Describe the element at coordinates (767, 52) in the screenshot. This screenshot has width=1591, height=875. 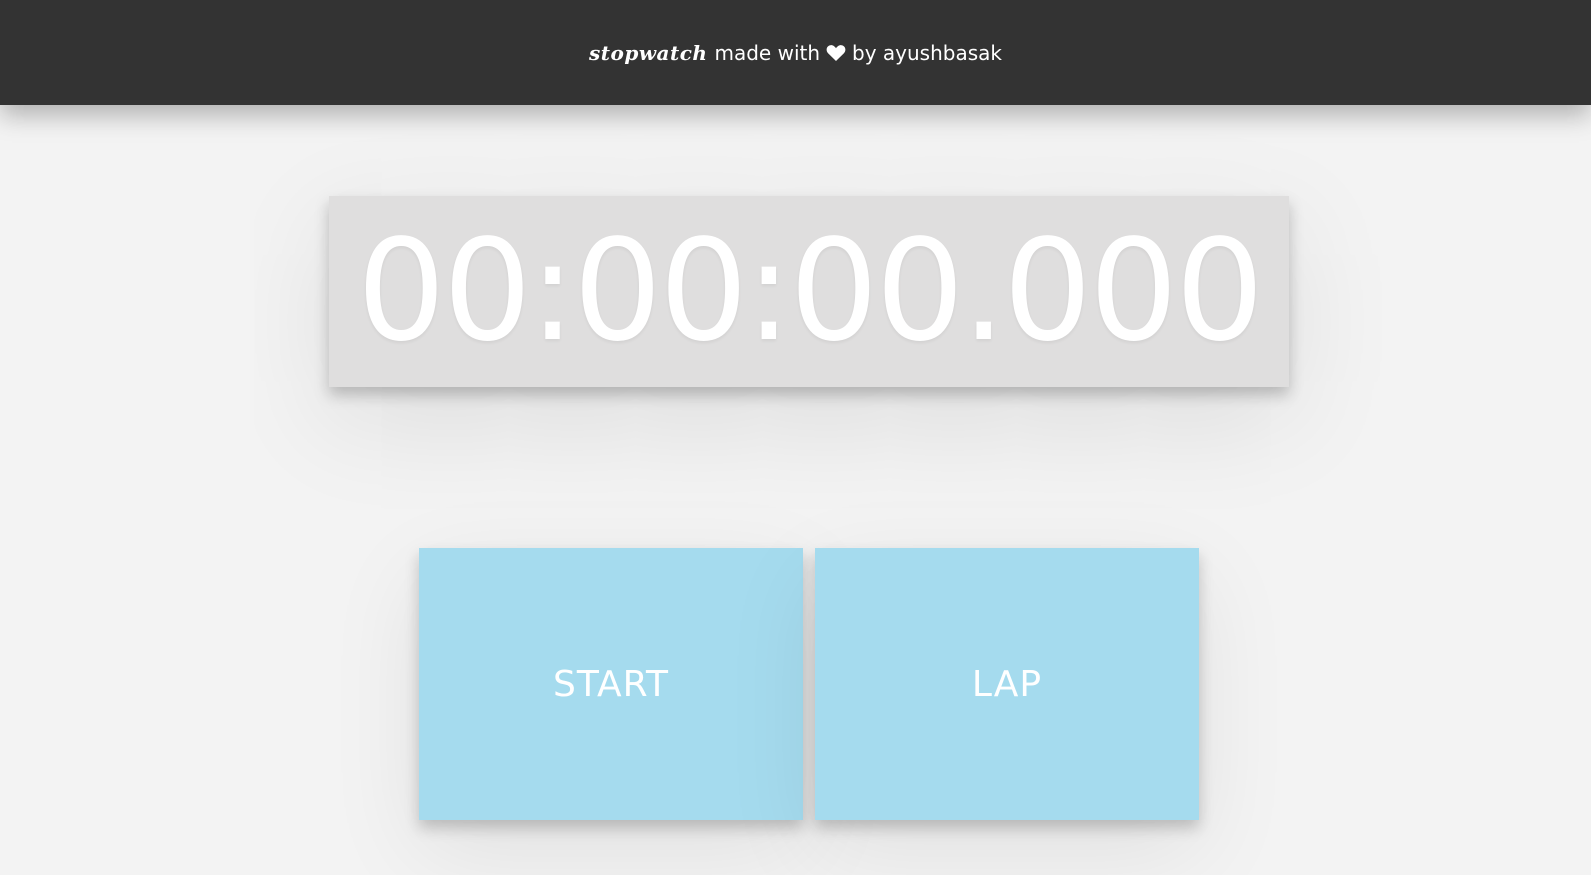
I see `made-with-text: made with` at that location.